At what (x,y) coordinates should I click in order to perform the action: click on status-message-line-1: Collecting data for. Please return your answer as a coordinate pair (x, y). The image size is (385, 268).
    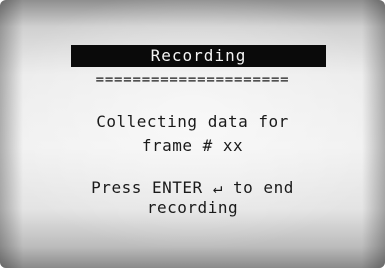
    Looking at the image, I should click on (192, 121).